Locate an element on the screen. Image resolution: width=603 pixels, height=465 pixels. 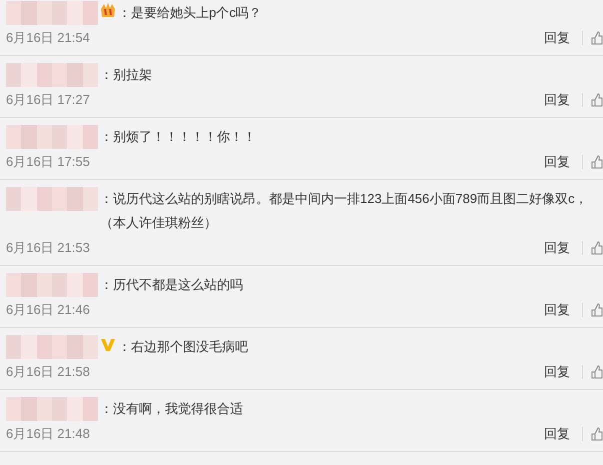
comment-text: ：历代不都是这么站的吗 is located at coordinates (172, 285).